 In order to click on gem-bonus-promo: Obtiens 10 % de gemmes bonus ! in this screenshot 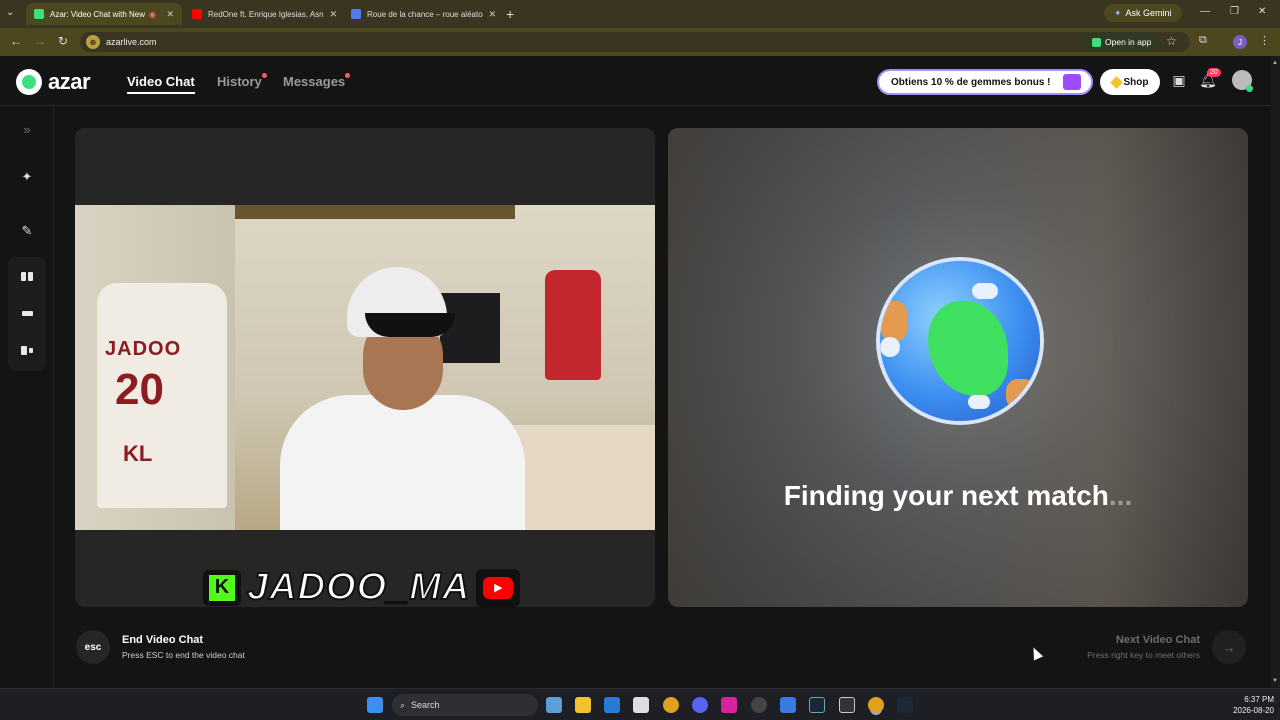, I will do `click(985, 82)`.